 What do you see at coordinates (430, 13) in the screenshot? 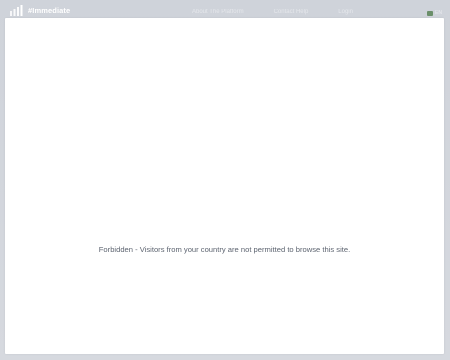
I see `flag-icon` at bounding box center [430, 13].